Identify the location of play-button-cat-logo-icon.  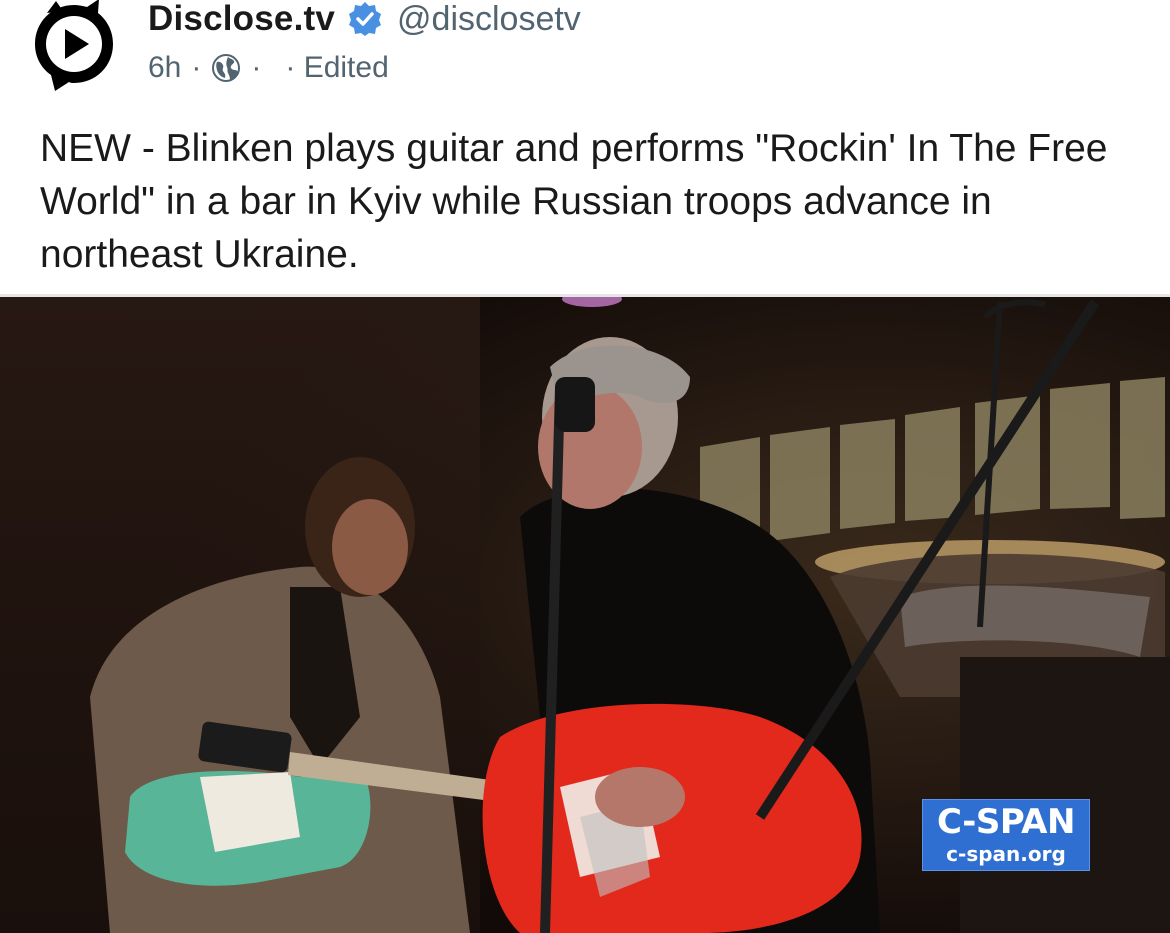
(74, 45).